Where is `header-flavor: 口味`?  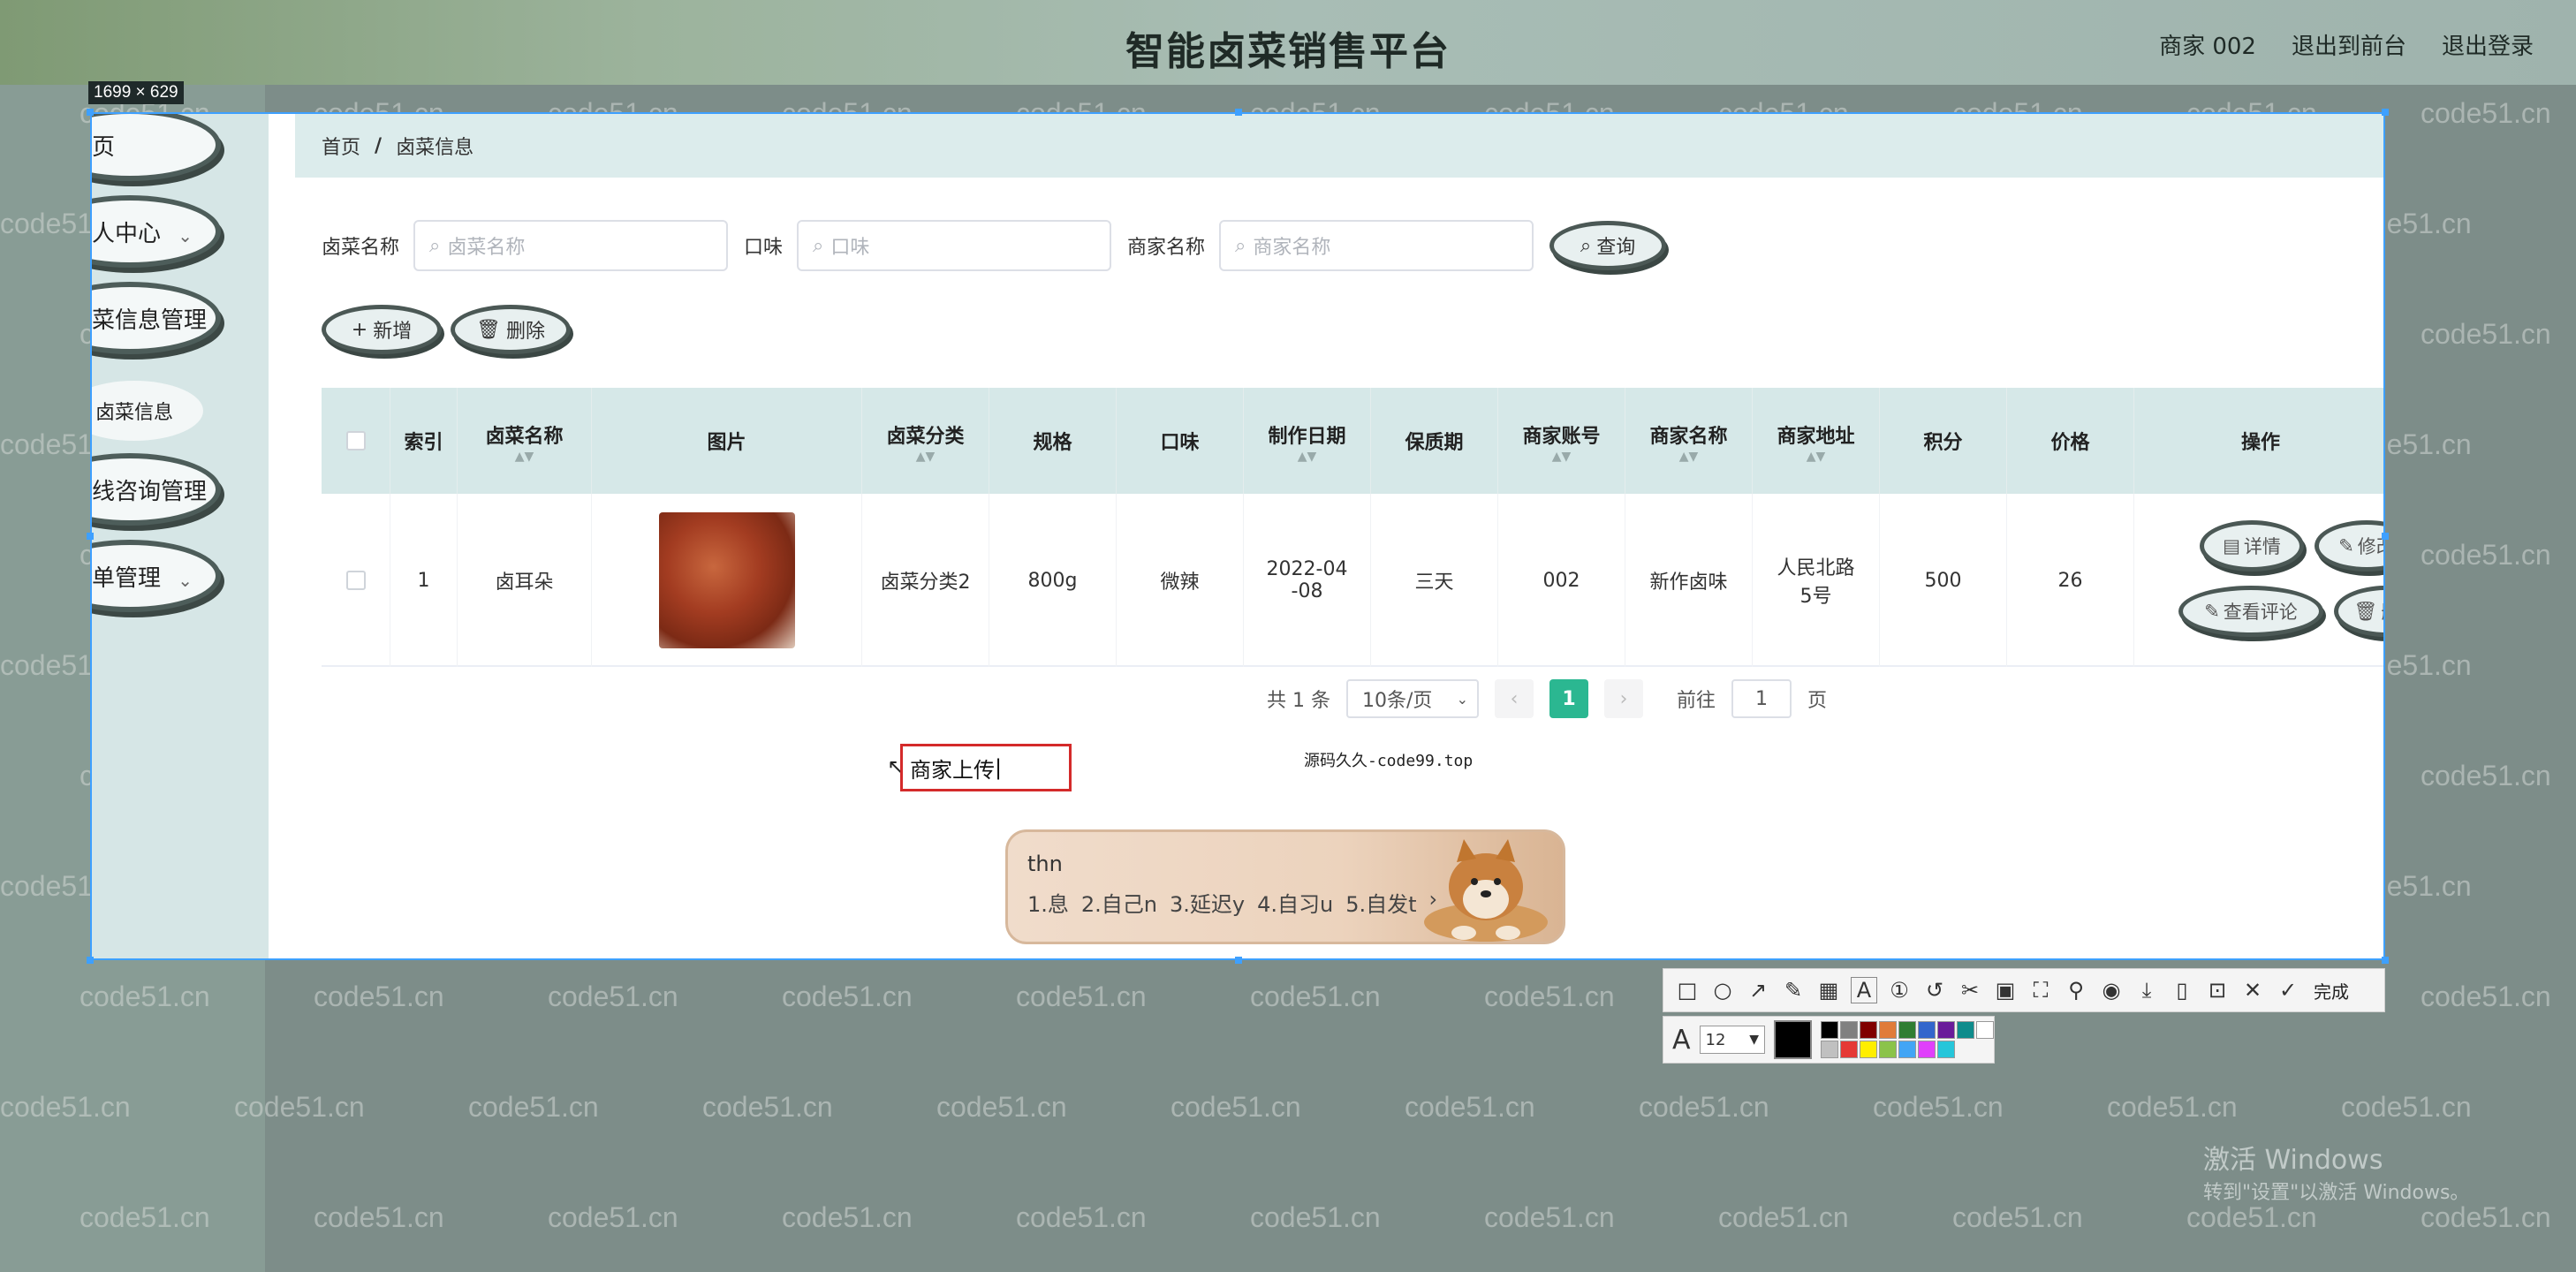
header-flavor: 口味 is located at coordinates (1181, 441).